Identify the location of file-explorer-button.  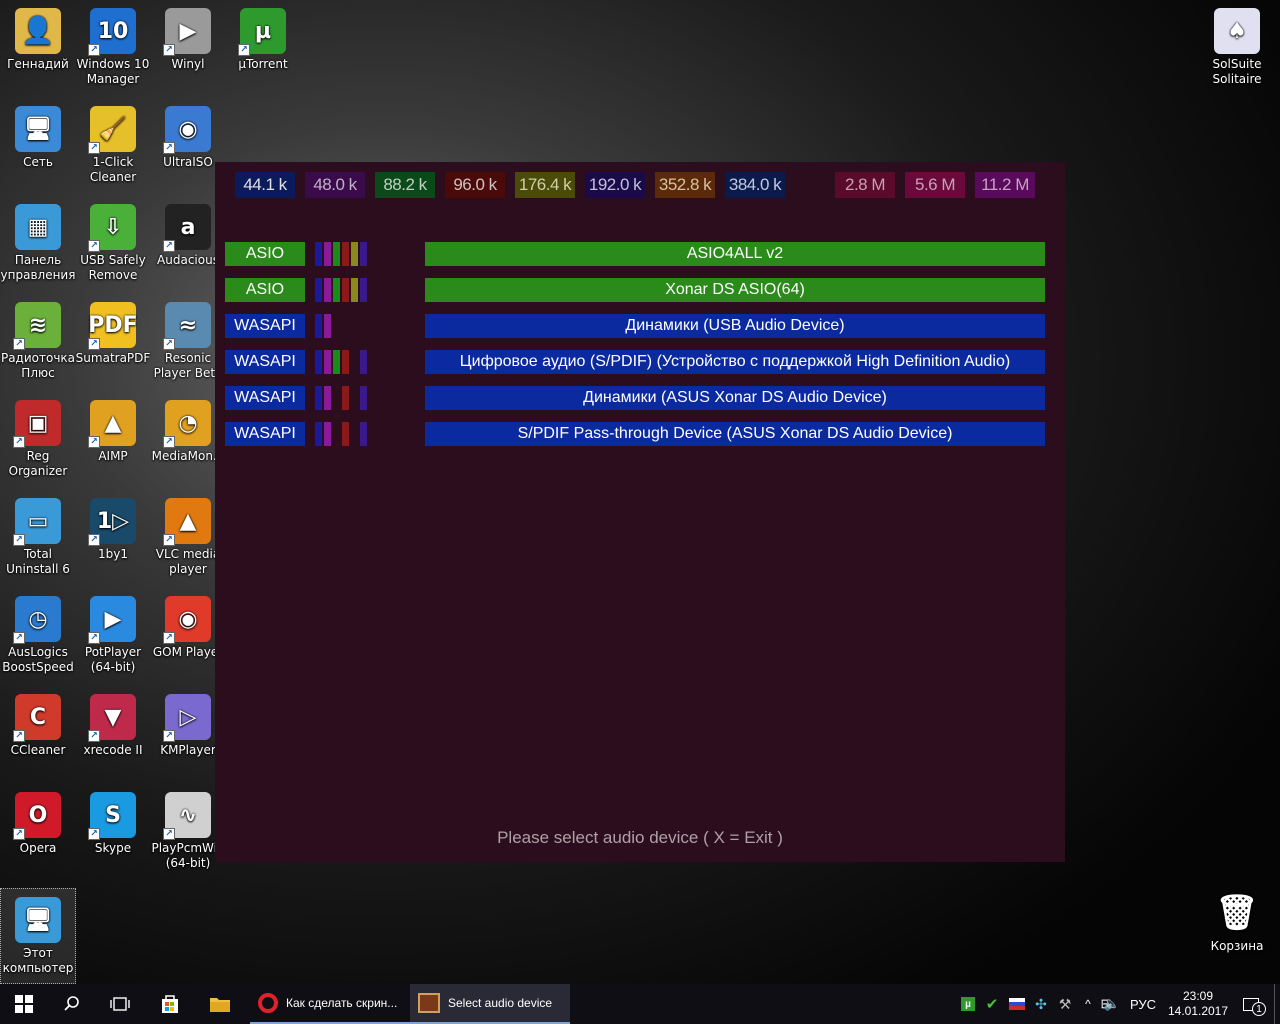
(220, 1004).